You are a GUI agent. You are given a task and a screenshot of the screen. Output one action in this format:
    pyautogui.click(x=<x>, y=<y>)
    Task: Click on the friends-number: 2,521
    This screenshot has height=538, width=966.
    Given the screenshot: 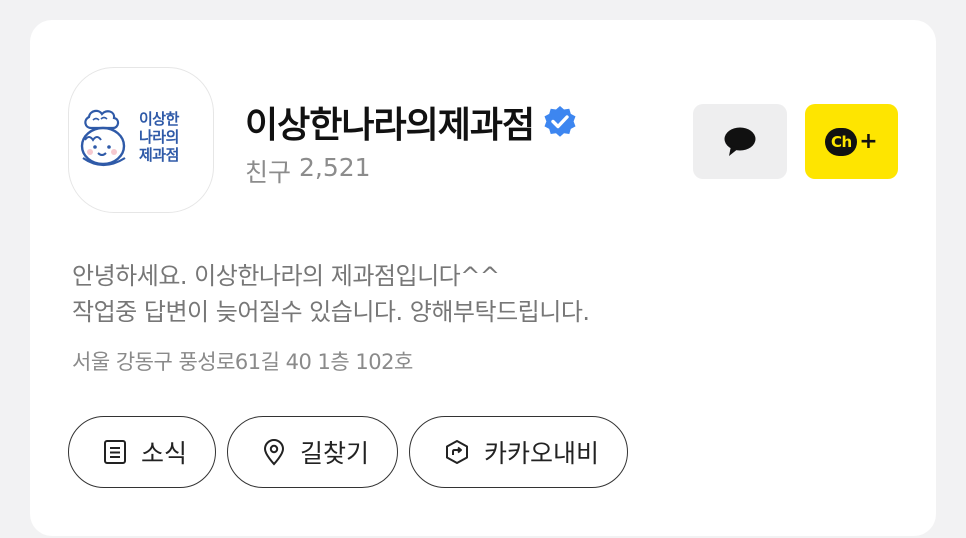 What is the action you would take?
    pyautogui.click(x=335, y=167)
    